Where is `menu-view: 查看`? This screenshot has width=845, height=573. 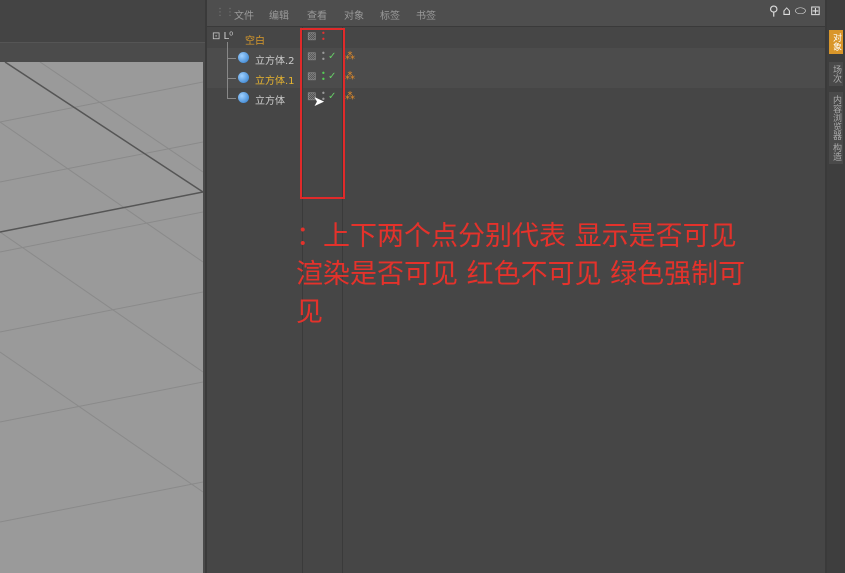
menu-view: 查看 is located at coordinates (317, 14).